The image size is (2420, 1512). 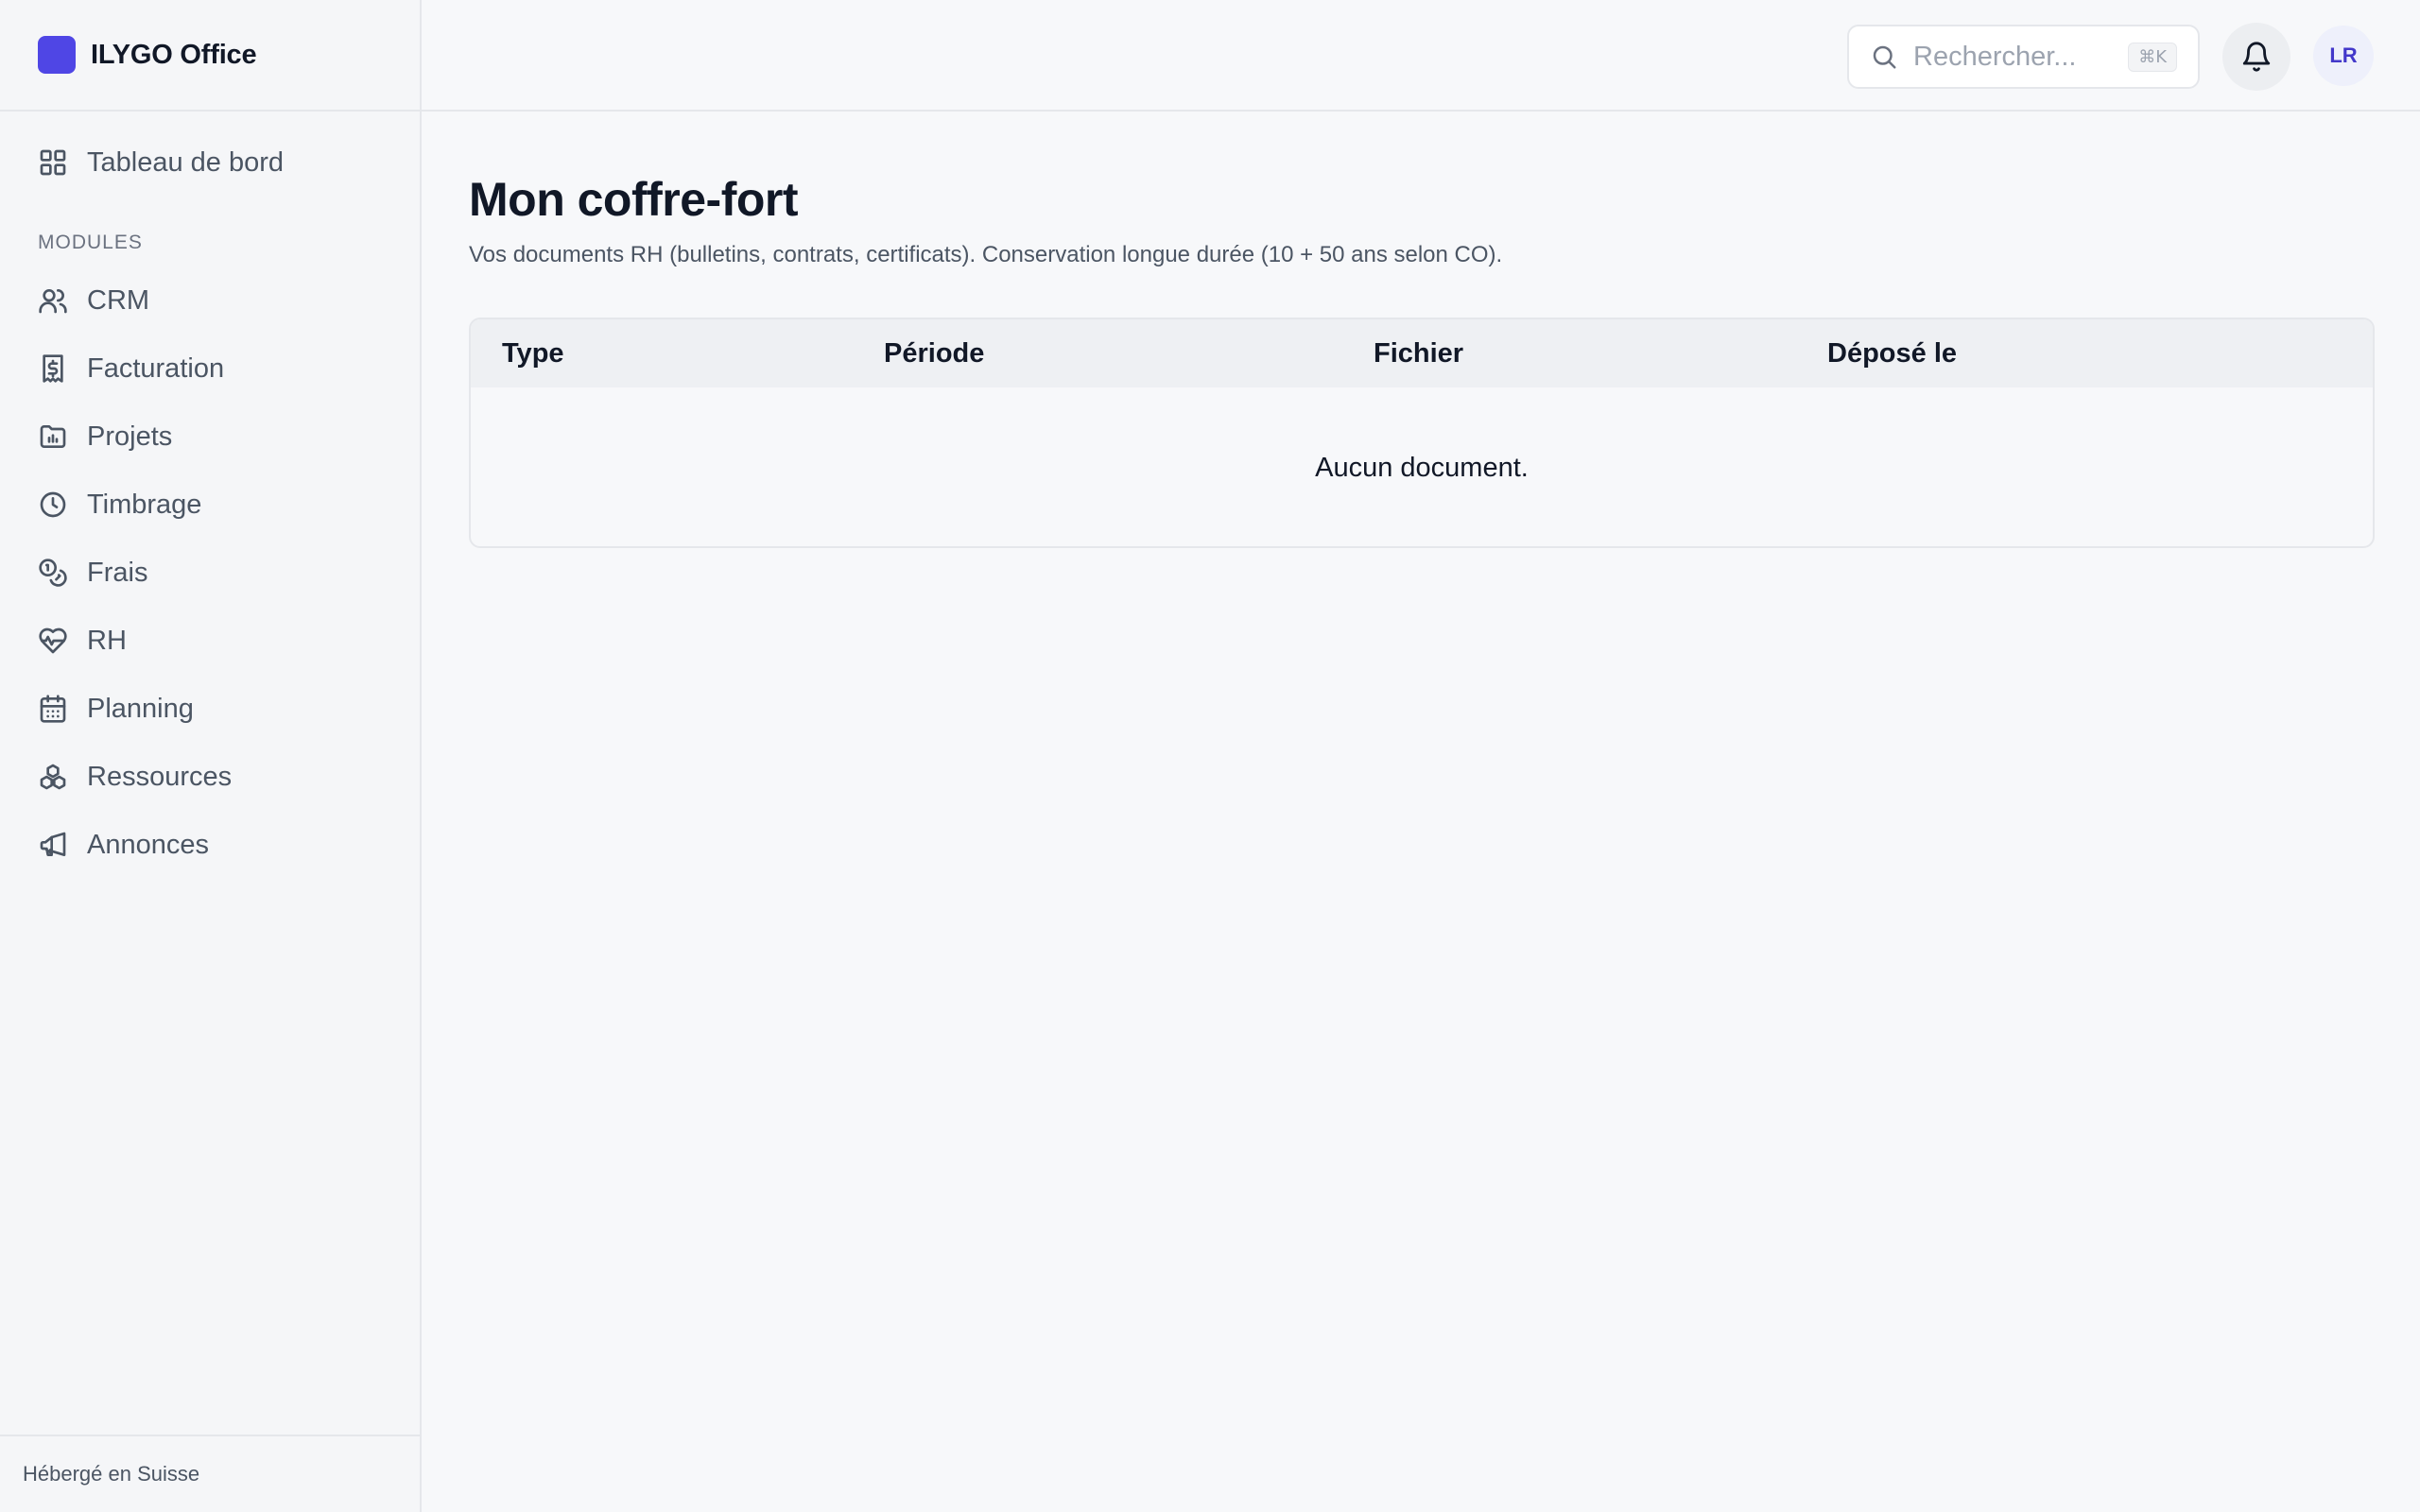 I want to click on sidebar-item-label: RH, so click(x=107, y=640).